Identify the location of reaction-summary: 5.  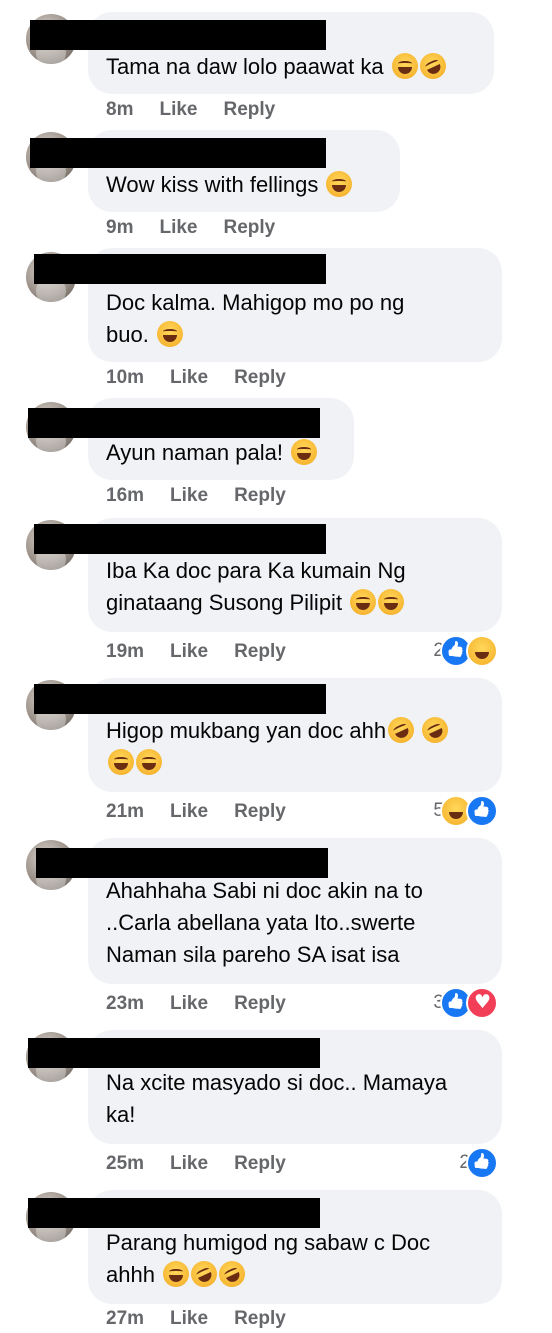
(465, 811).